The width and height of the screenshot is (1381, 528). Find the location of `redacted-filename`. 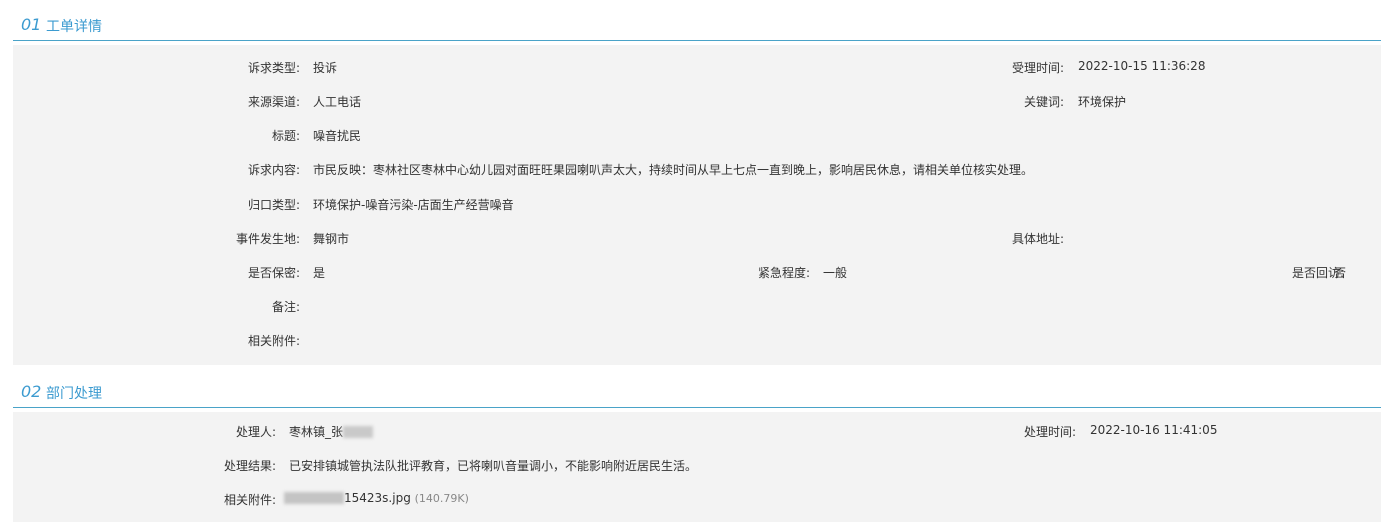

redacted-filename is located at coordinates (314, 498).